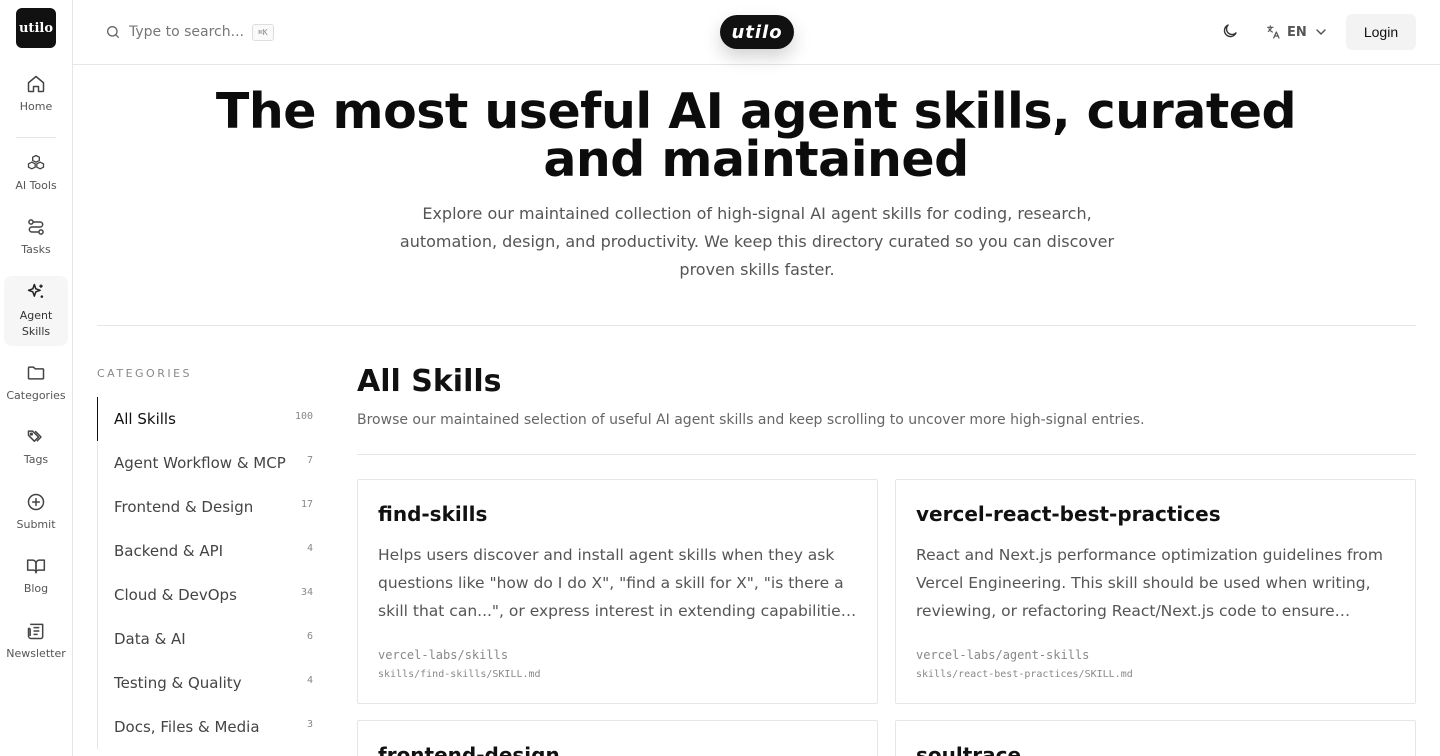 This screenshot has height=756, width=1440. Describe the element at coordinates (150, 639) in the screenshot. I see `category-label: Data & AI` at that location.